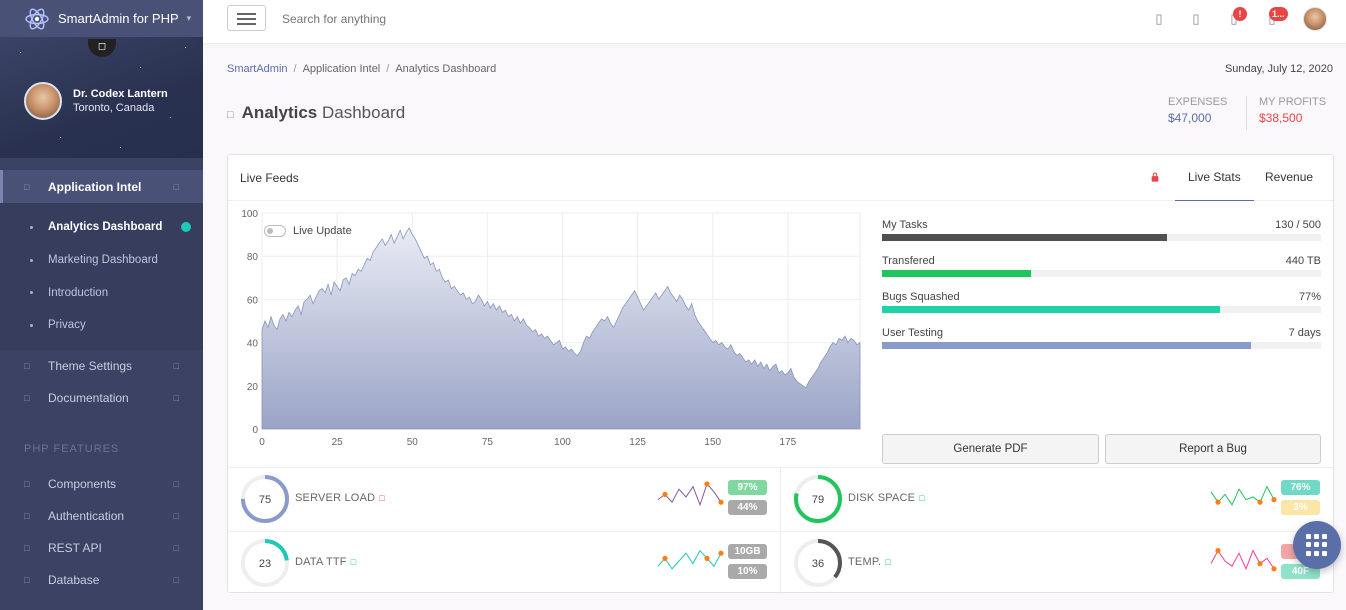 The width and height of the screenshot is (1346, 610). I want to click on app-title: SmartAdmin for PHP, so click(118, 18).